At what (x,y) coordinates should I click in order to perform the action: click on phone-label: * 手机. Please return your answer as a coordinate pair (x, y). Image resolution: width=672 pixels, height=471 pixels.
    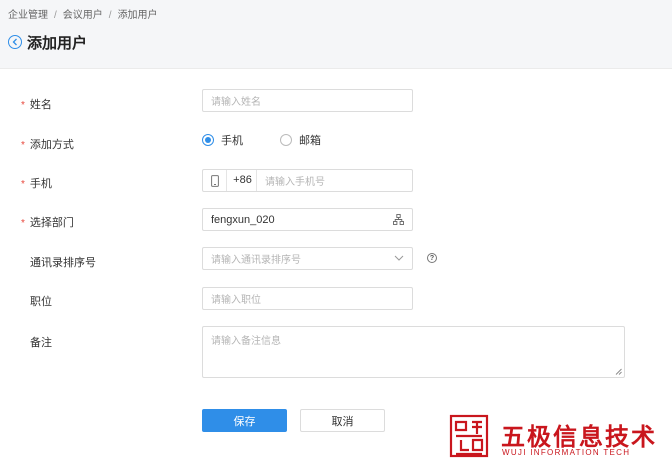
    Looking at the image, I should click on (36, 184).